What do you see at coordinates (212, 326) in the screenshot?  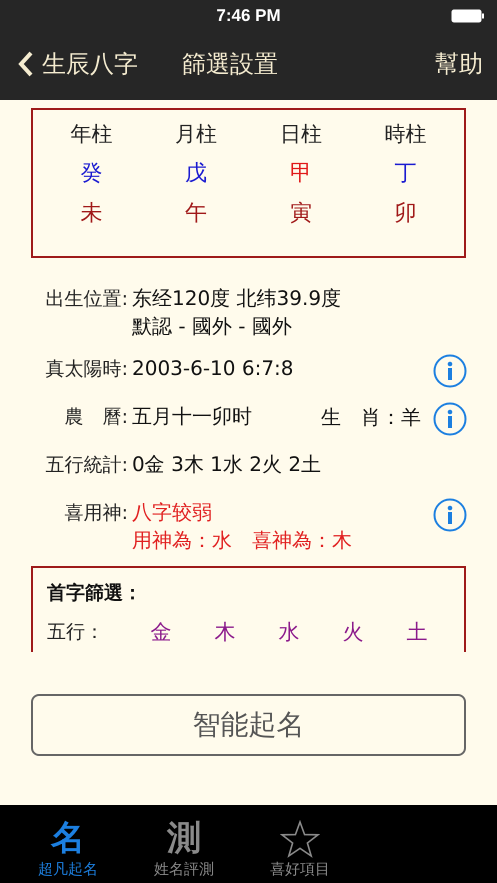 I see `row-value: 默認 - 國外 - 國外` at bounding box center [212, 326].